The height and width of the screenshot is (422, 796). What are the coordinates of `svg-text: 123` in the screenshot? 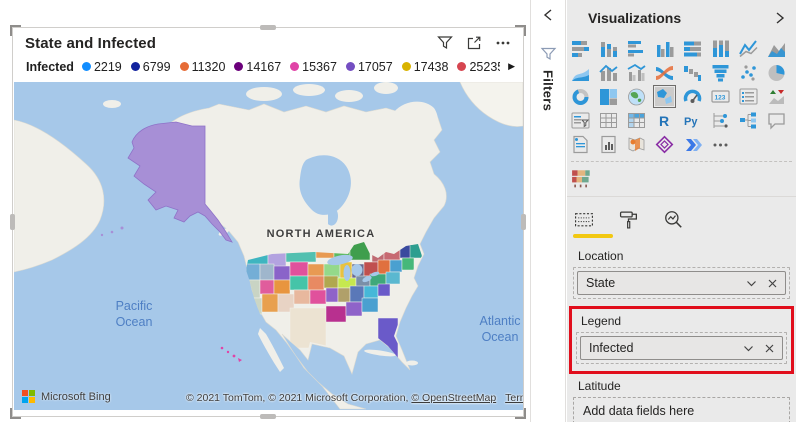 It's located at (720, 98).